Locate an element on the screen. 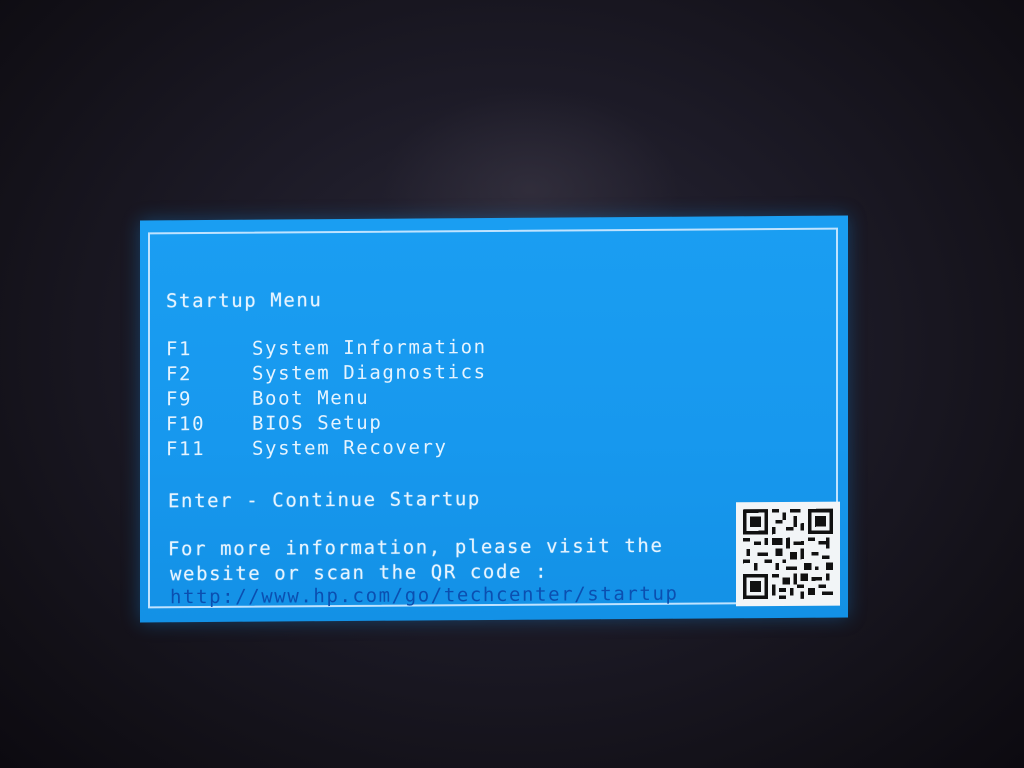  menu-label: System Information is located at coordinates (369, 348).